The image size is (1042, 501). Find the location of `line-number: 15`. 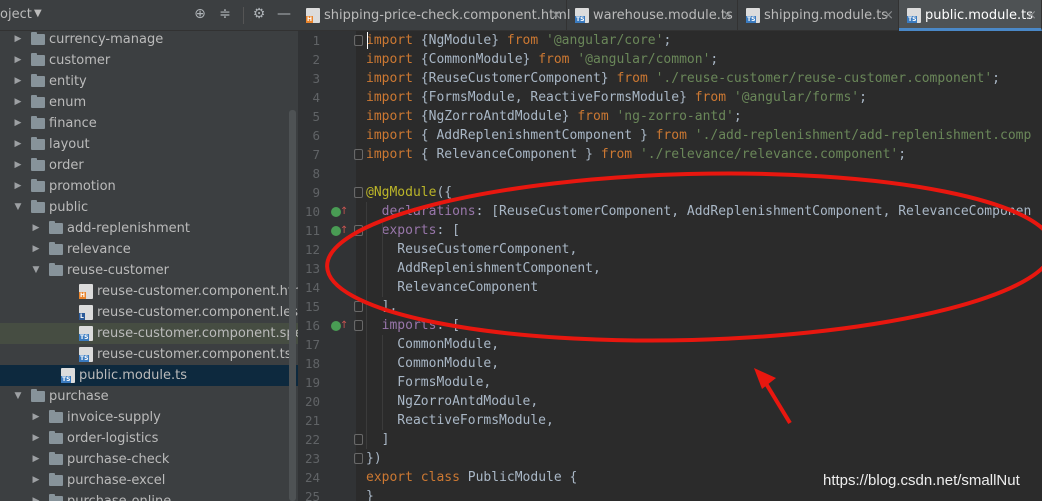

line-number: 15 is located at coordinates (312, 306).